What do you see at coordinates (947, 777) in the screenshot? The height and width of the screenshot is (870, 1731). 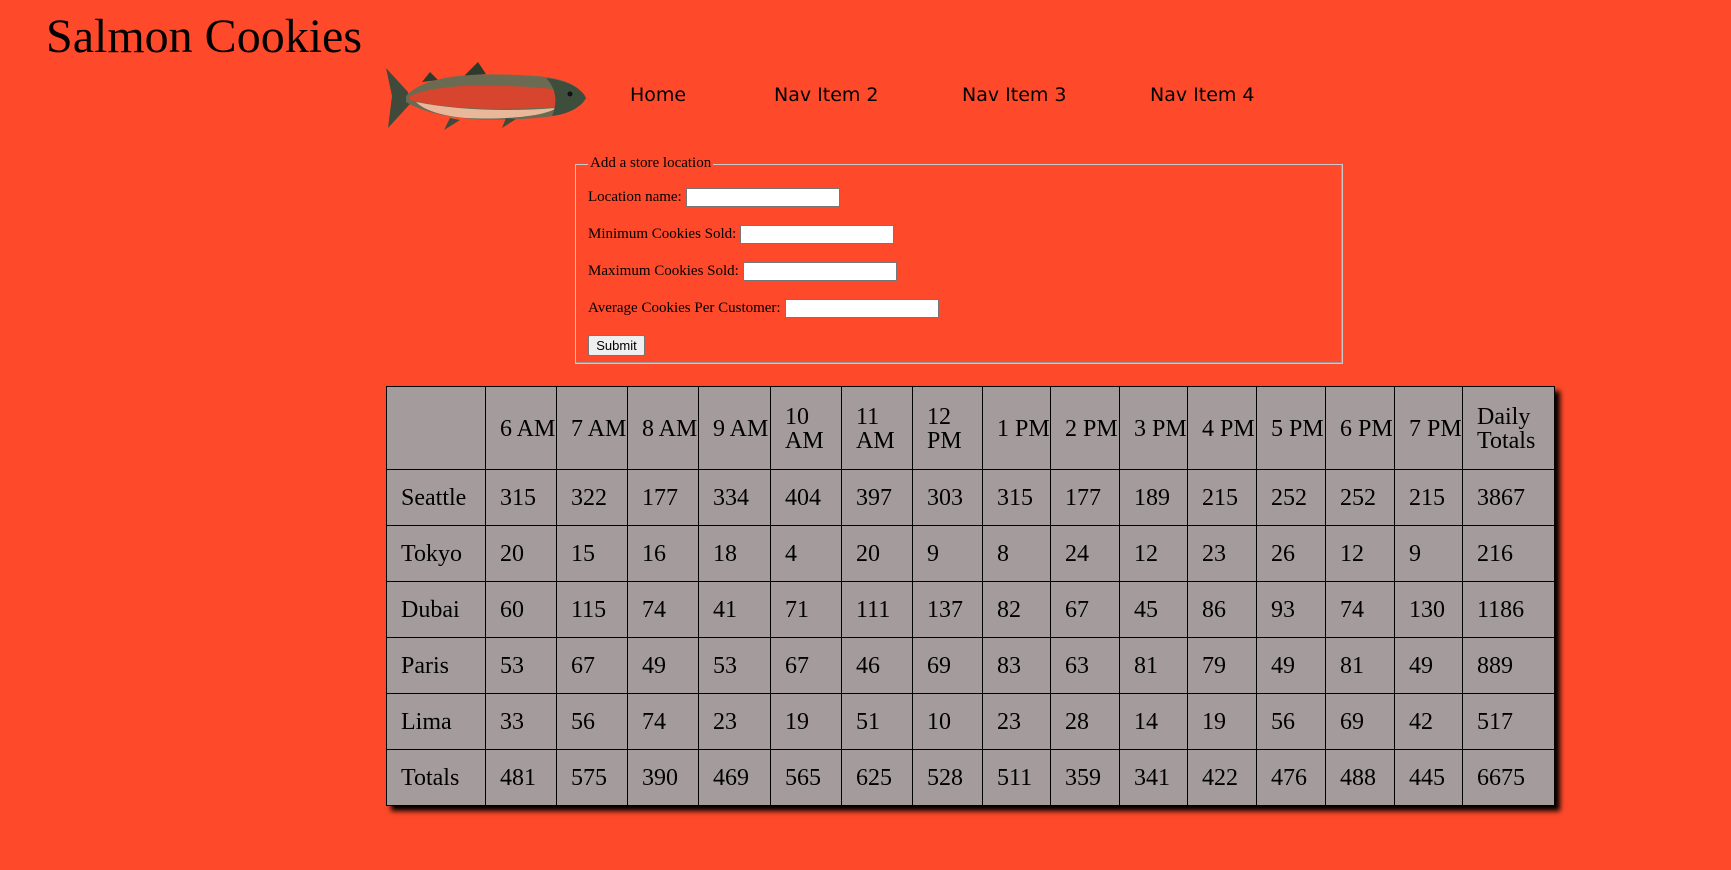 I see `hourly-total-cell: 528` at bounding box center [947, 777].